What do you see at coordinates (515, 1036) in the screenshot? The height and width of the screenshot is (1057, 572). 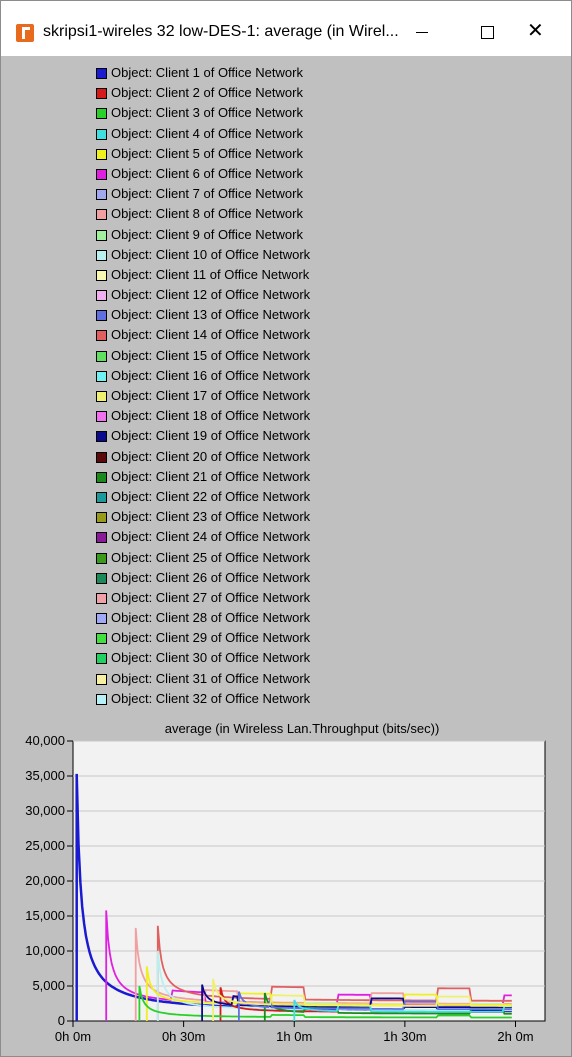 I see `x-tick-label: 2h 0m` at bounding box center [515, 1036].